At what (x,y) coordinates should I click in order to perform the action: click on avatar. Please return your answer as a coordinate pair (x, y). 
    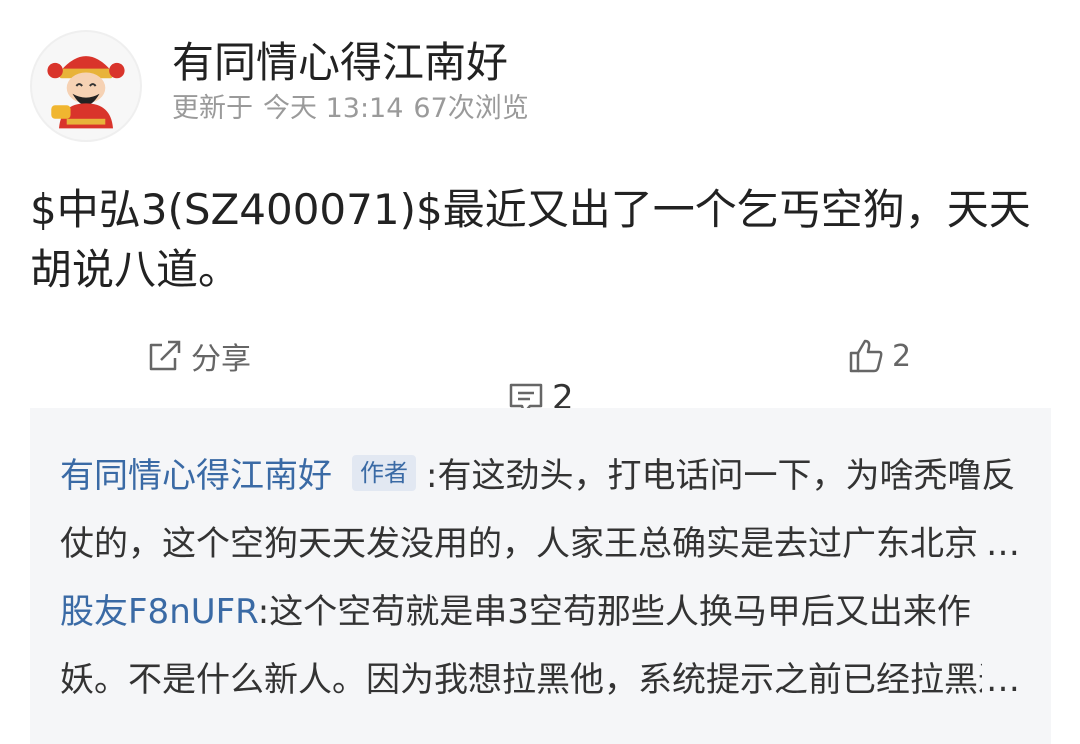
    Looking at the image, I should click on (86, 86).